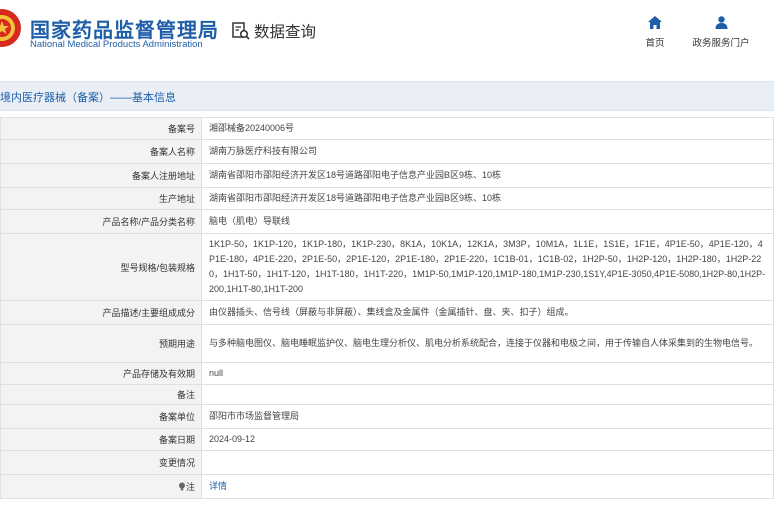 The height and width of the screenshot is (517, 774). I want to click on section-header: 境内医疗器械（备案）——基本信息, so click(387, 96).